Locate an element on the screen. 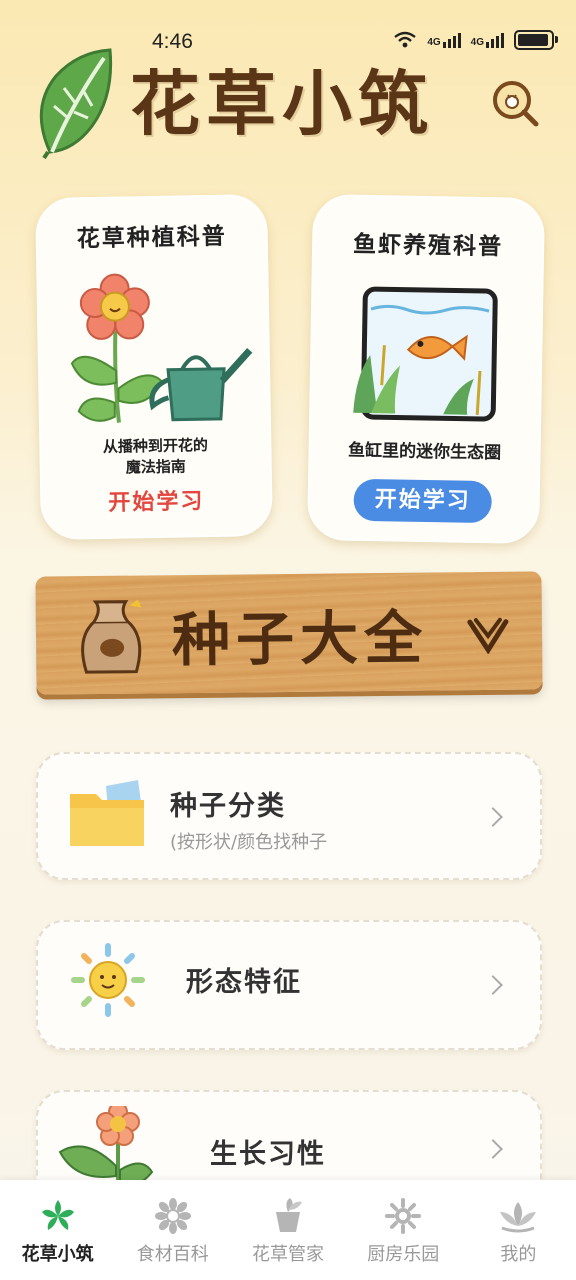  item-title: 种子分类 is located at coordinates (228, 806).